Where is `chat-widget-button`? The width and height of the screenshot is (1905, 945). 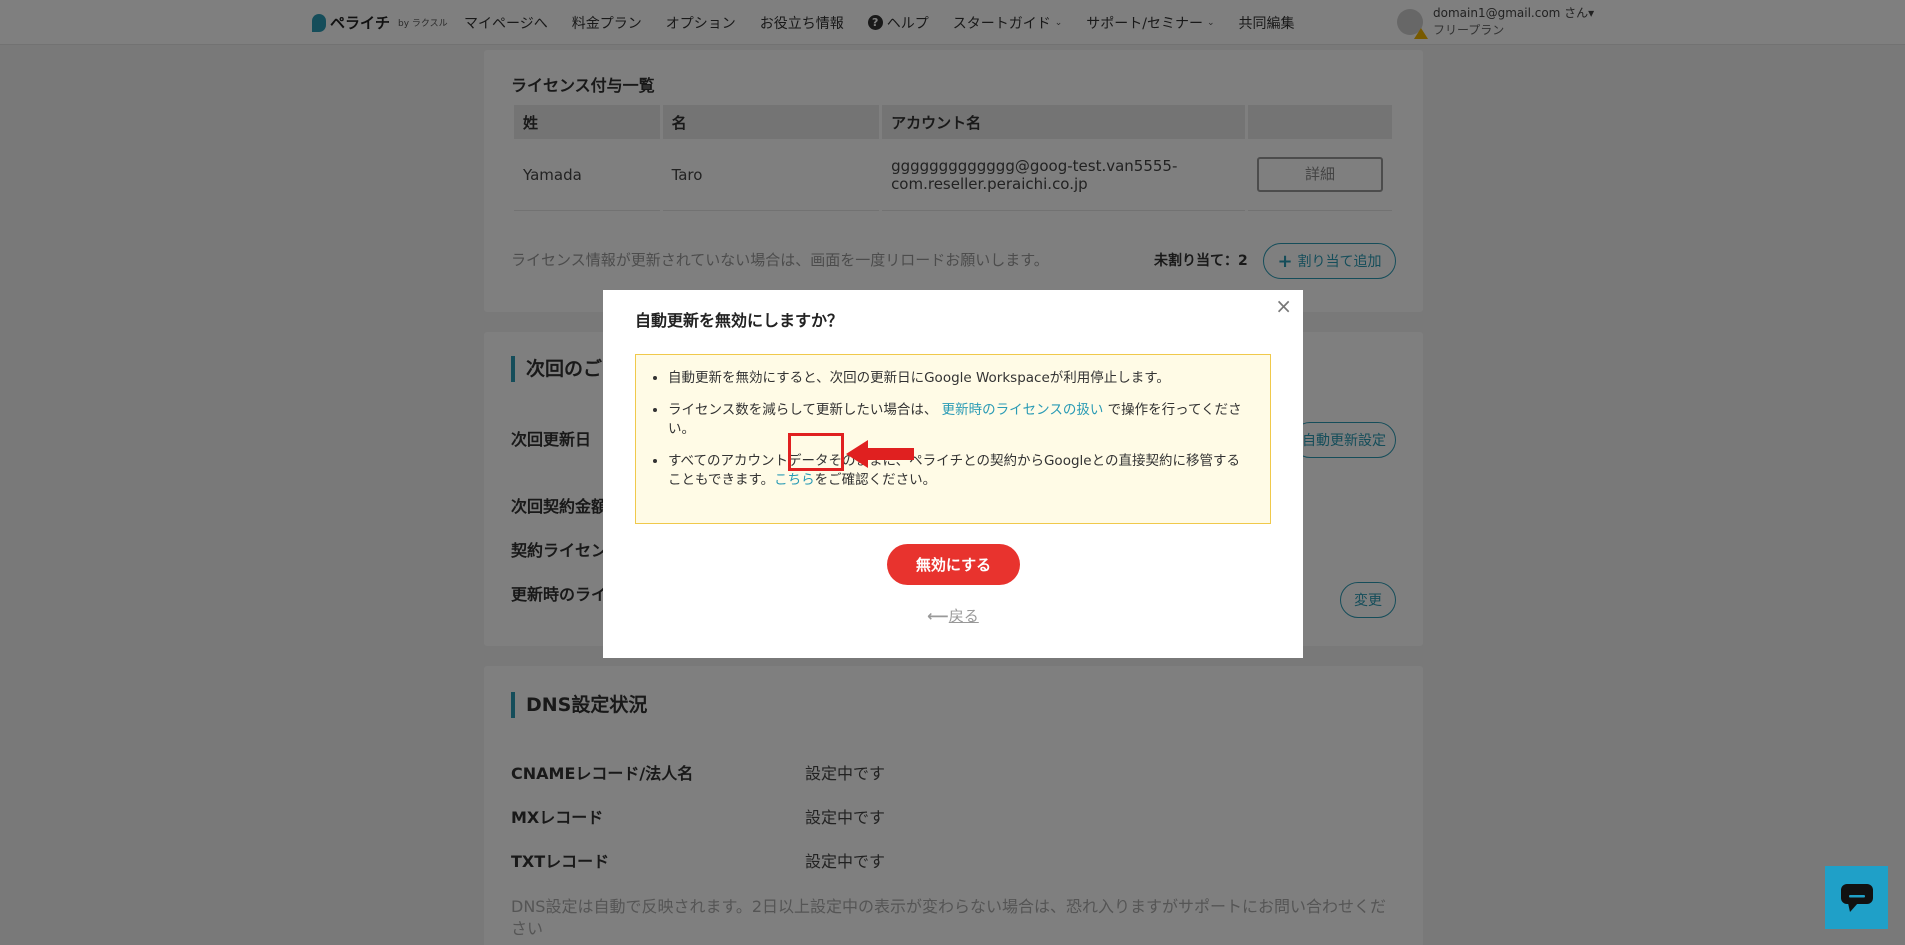
chat-widget-button is located at coordinates (1856, 897).